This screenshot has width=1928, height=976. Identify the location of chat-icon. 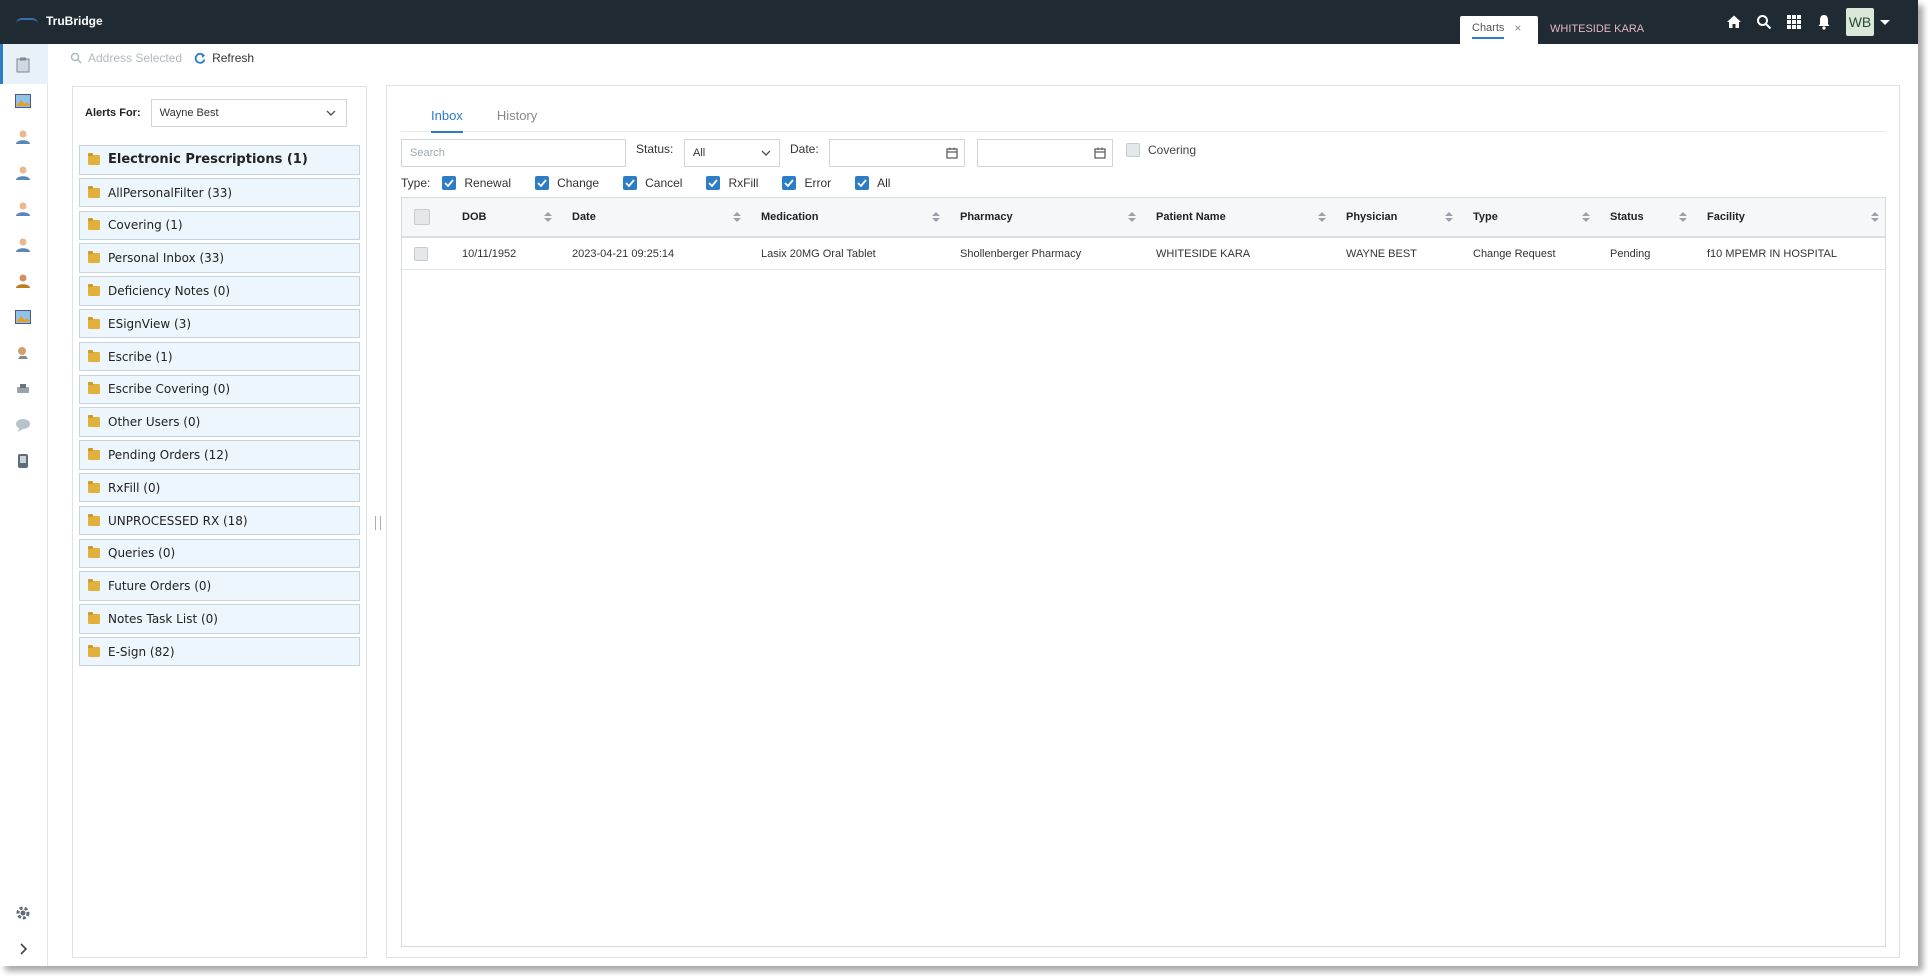
(23, 425).